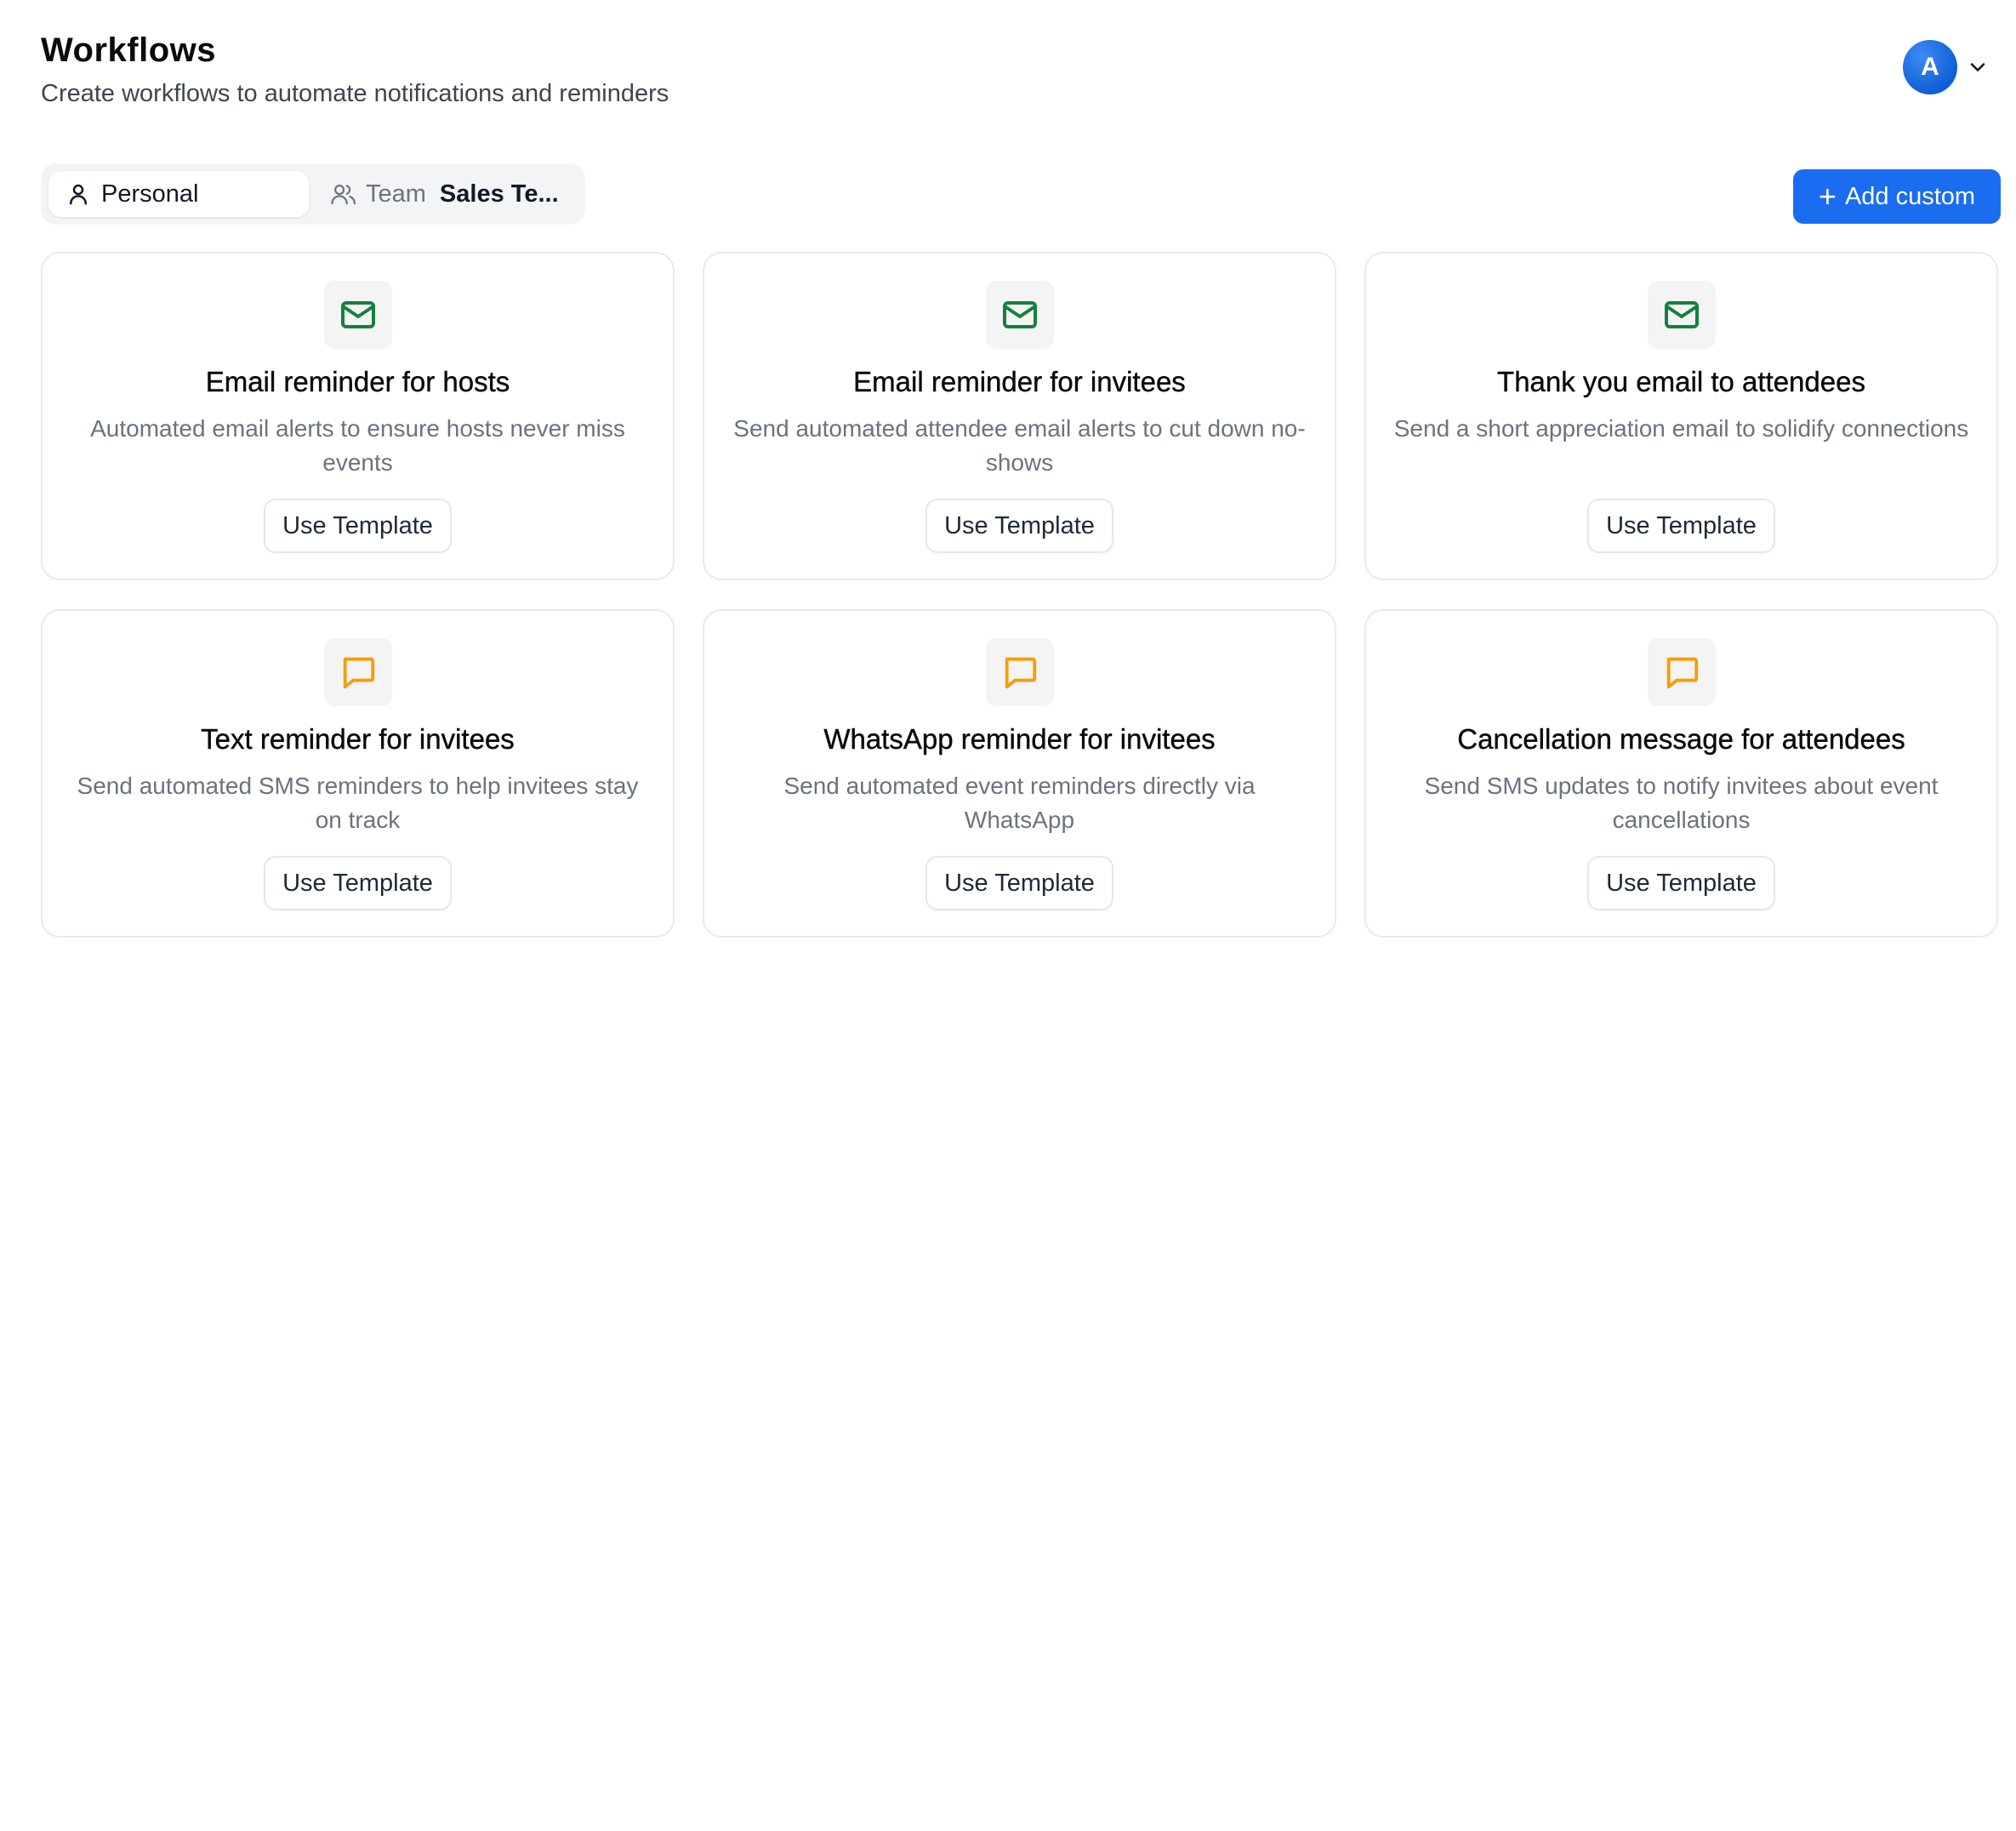 This screenshot has height=1831, width=2016. What do you see at coordinates (358, 739) in the screenshot?
I see `card-title: Text reminder for invitees` at bounding box center [358, 739].